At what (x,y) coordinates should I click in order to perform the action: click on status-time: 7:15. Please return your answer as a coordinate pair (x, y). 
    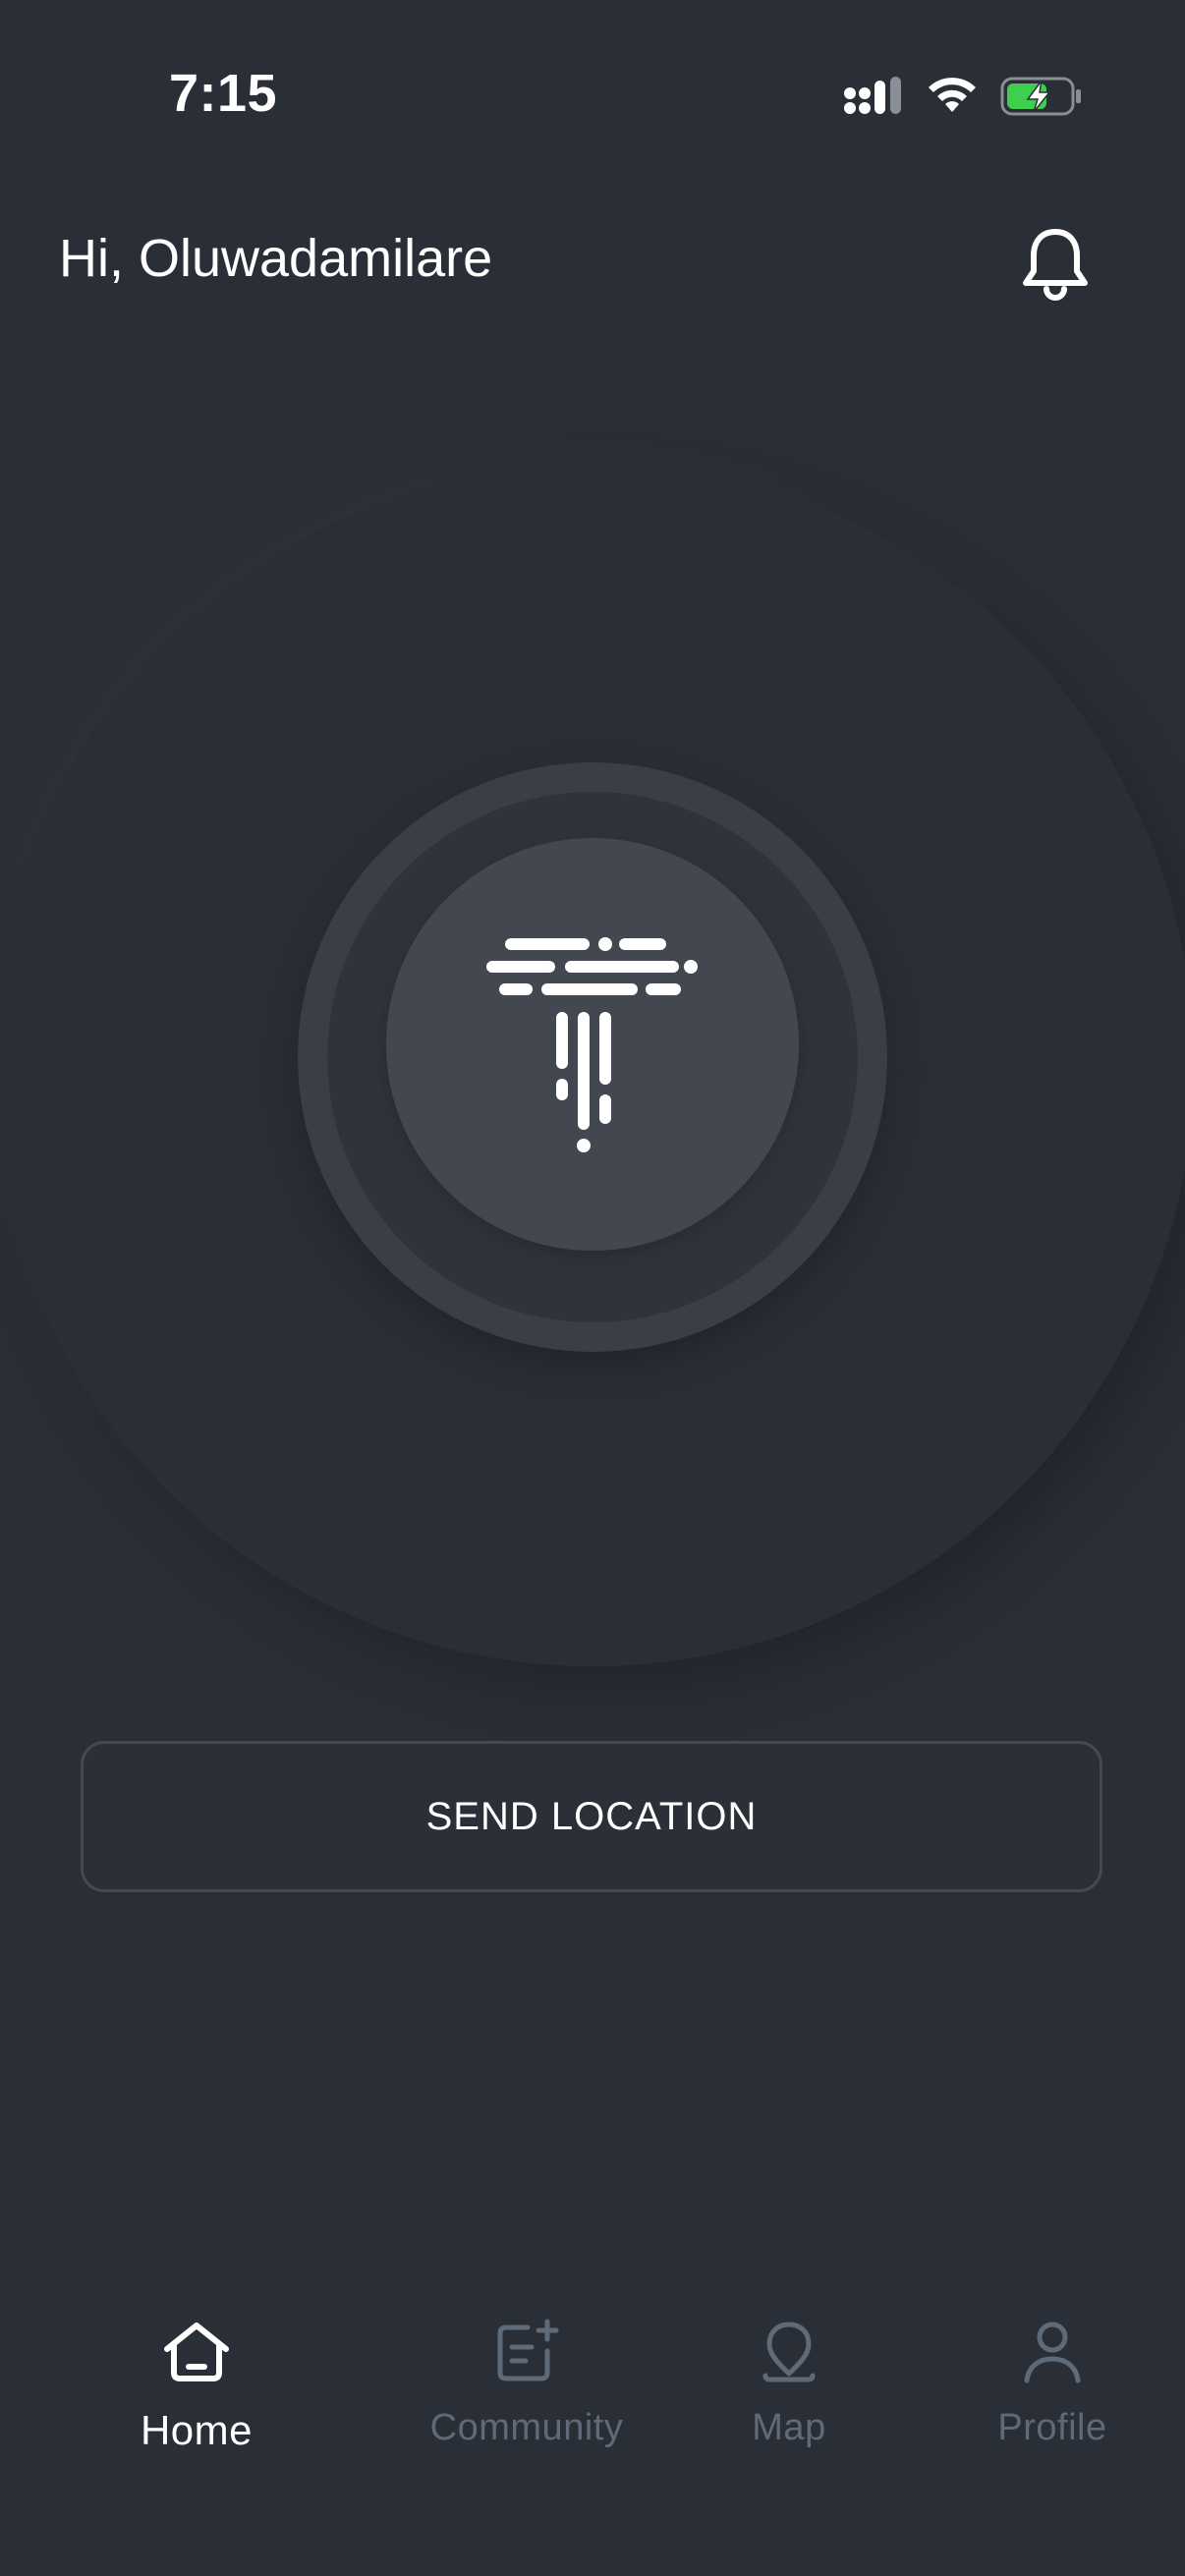
    Looking at the image, I should click on (224, 93).